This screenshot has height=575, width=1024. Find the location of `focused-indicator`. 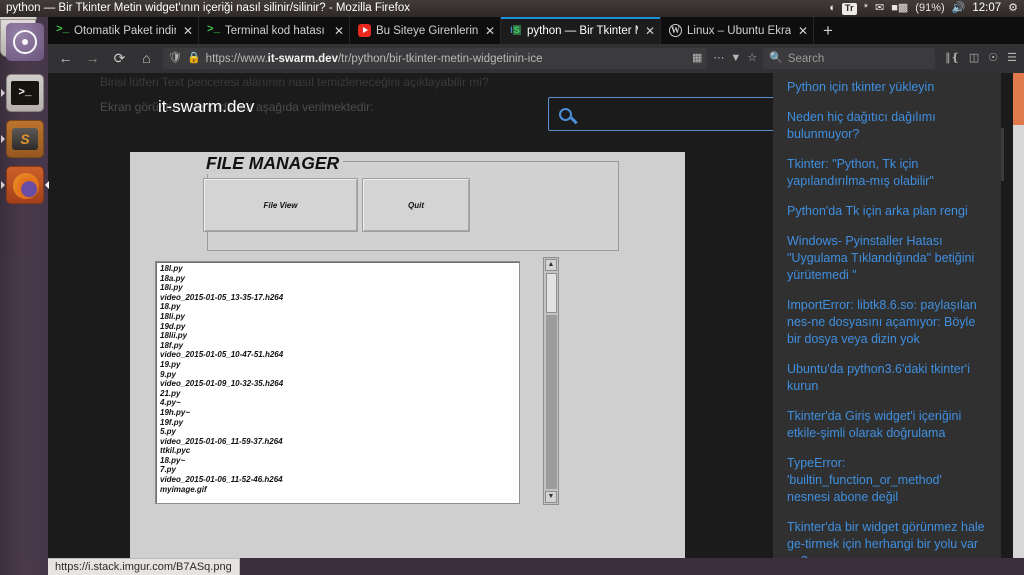

focused-indicator is located at coordinates (47, 185).